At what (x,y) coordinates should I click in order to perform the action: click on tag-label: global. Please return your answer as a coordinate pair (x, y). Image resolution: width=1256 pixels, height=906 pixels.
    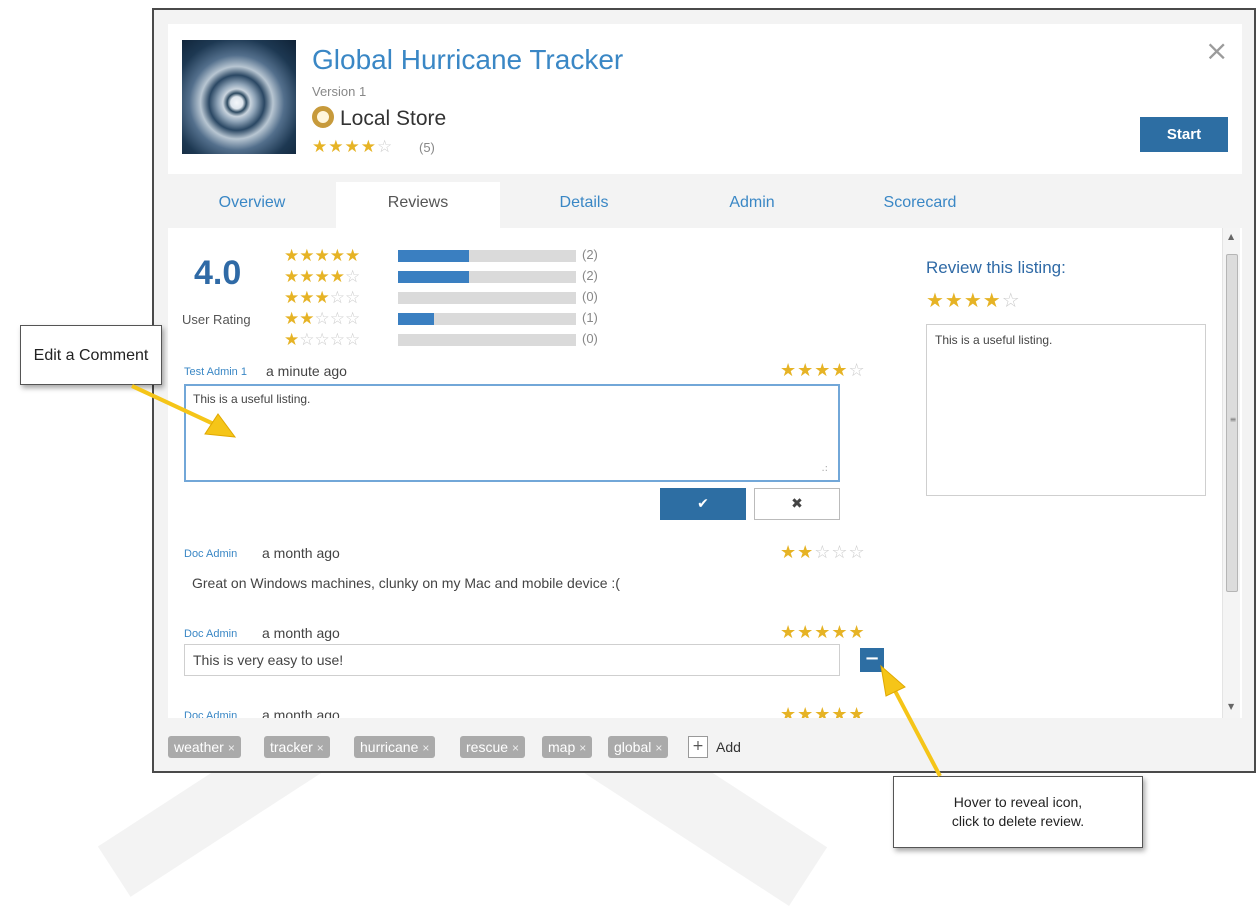
    Looking at the image, I should click on (633, 747).